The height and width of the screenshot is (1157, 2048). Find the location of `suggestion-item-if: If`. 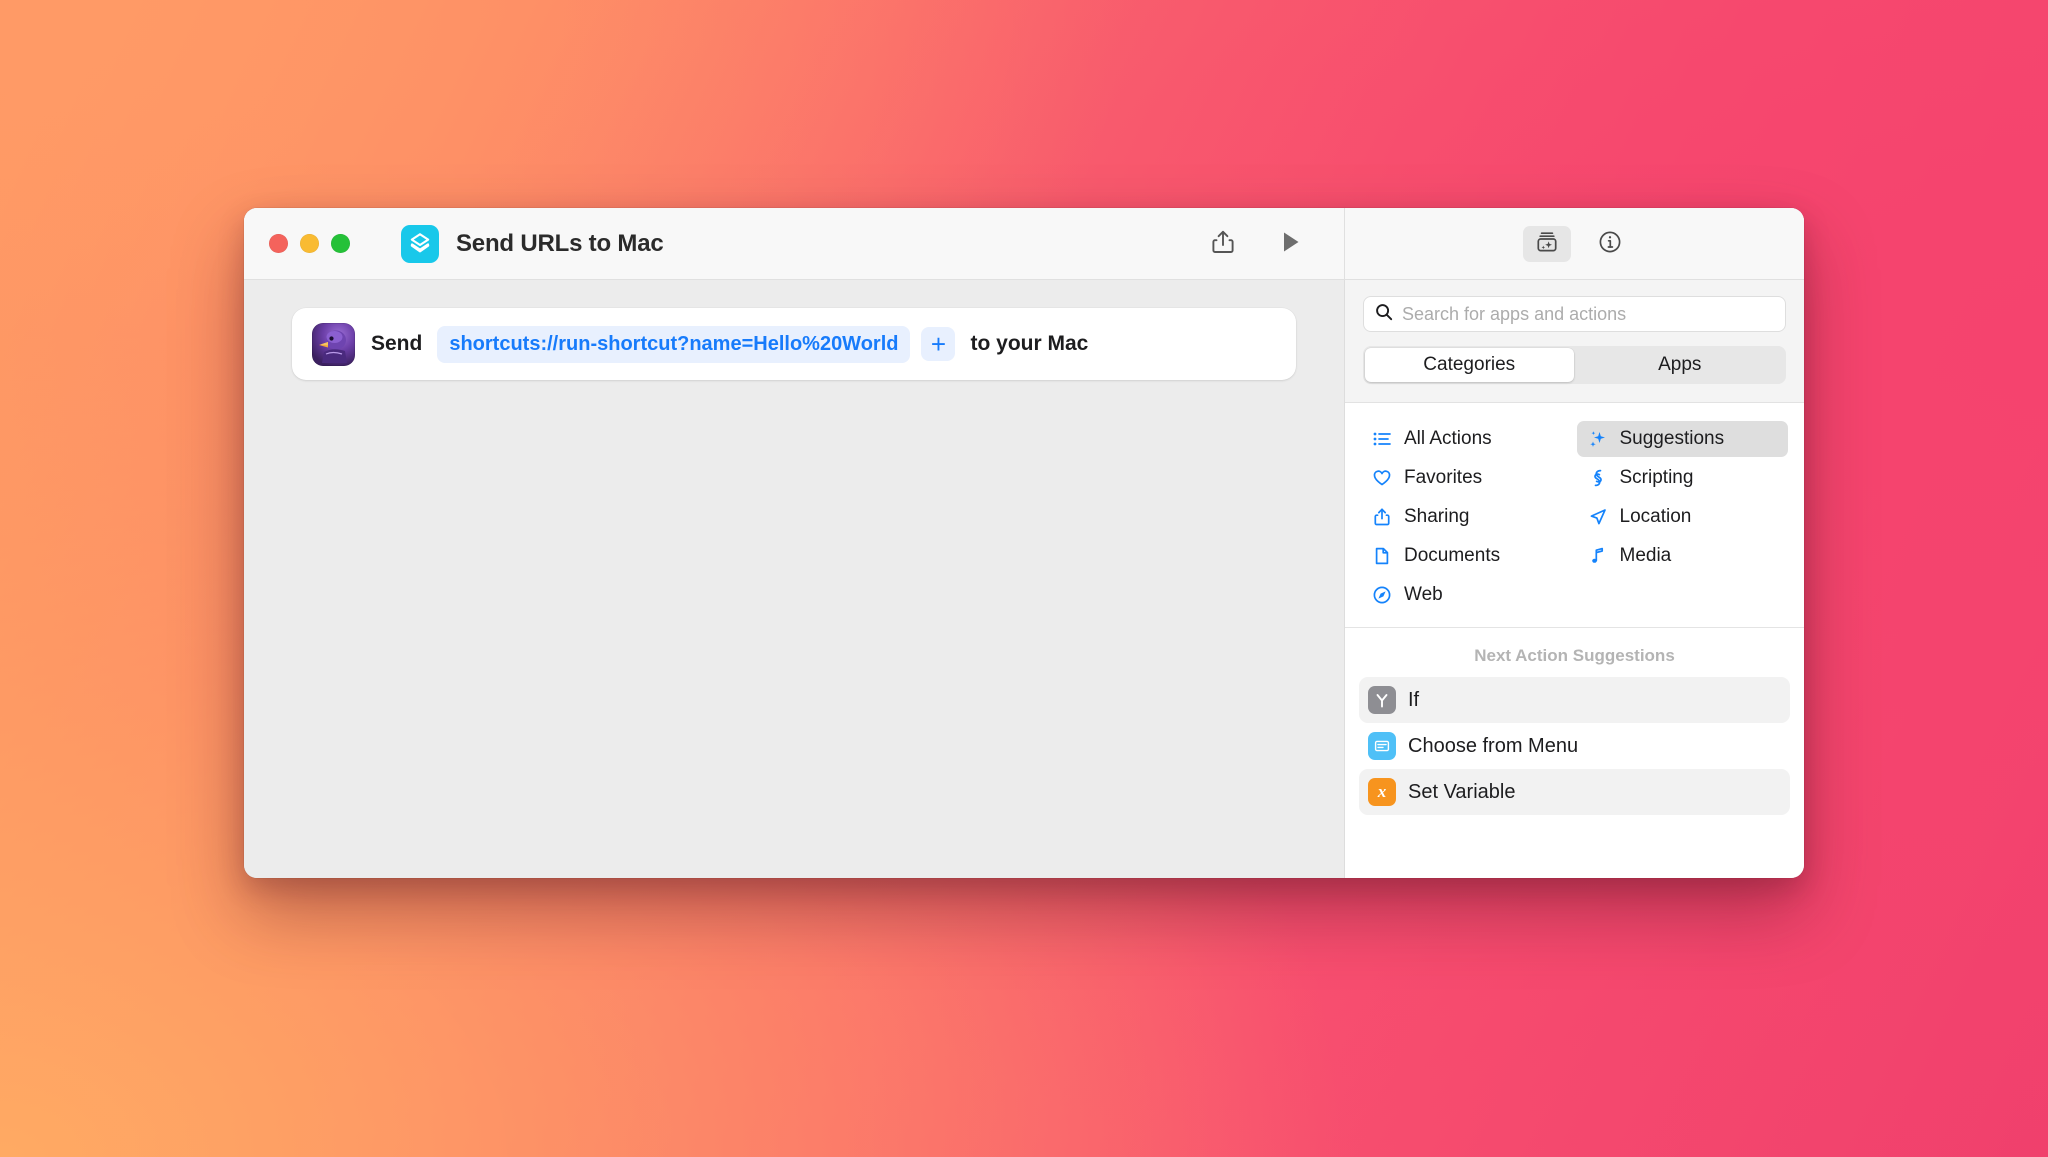

suggestion-item-if: If is located at coordinates (1574, 700).